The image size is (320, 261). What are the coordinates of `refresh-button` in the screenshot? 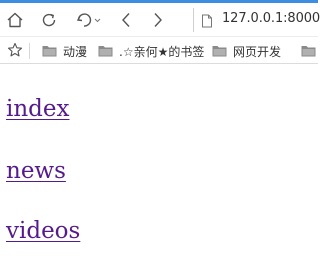 It's located at (49, 20).